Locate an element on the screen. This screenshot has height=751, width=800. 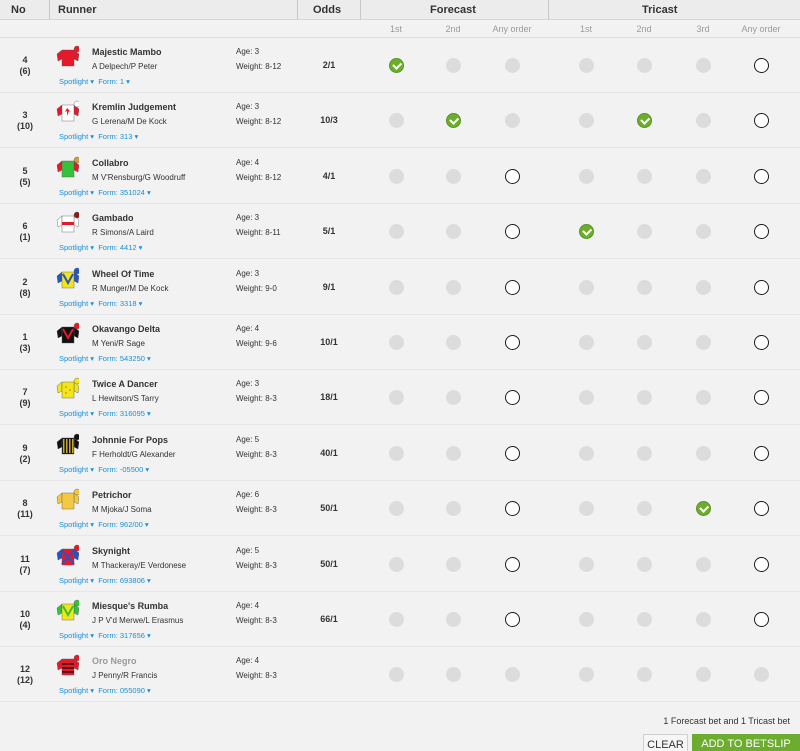
form-toggle: Form: 4412 ▾ is located at coordinates (120, 247).